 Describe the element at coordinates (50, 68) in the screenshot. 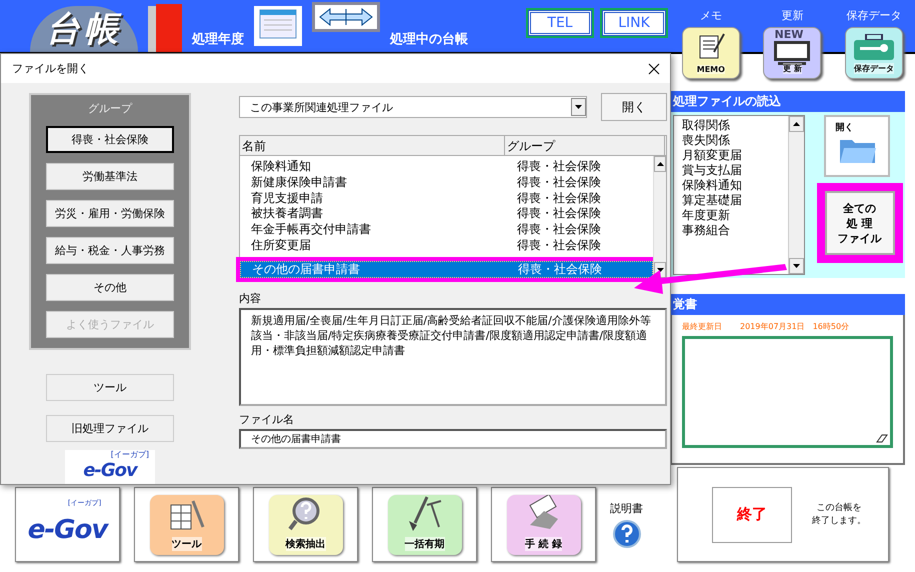

I see `dialog-title: ファイルを開く` at that location.